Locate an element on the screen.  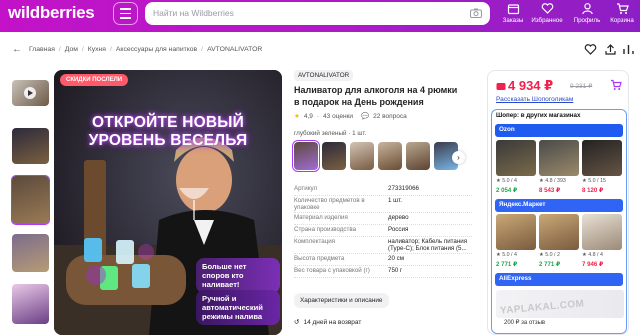
shop-price: 7 946 ₽ is located at coordinates (593, 264).